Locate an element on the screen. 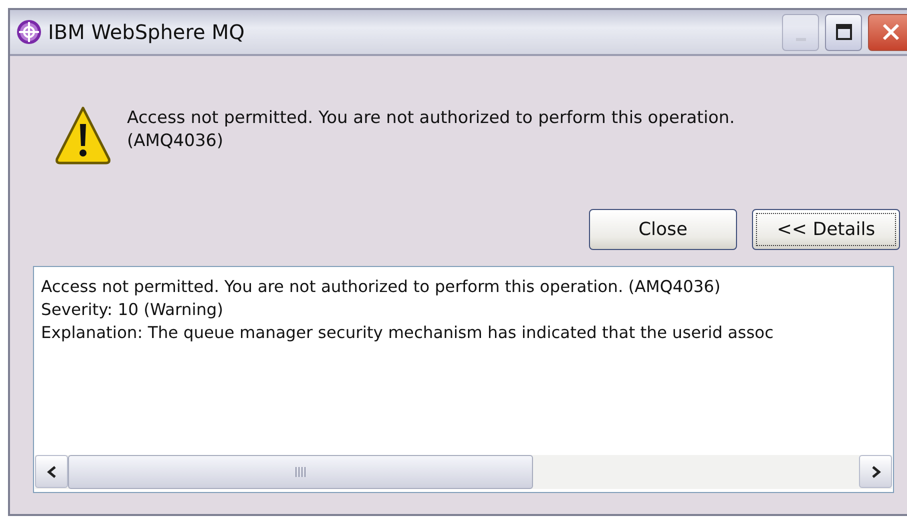 The image size is (907, 519). close-button: Close is located at coordinates (663, 229).